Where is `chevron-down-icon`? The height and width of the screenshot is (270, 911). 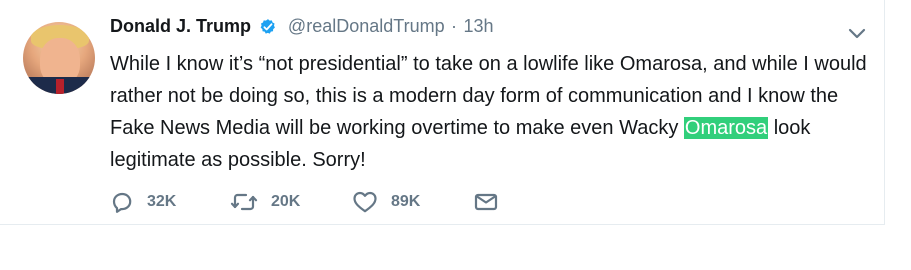
chevron-down-icon is located at coordinates (857, 33).